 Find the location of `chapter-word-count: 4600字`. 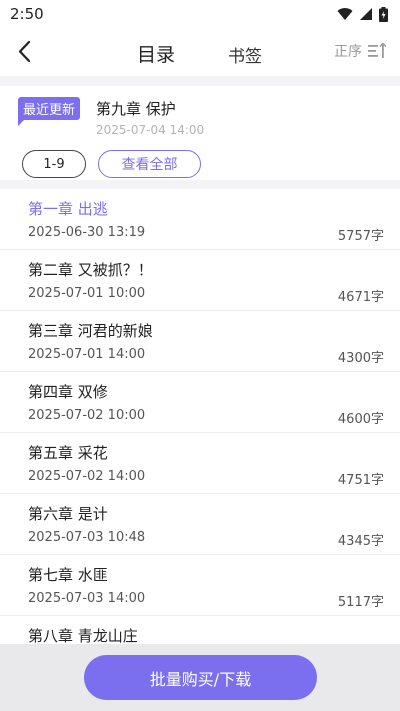

chapter-word-count: 4600字 is located at coordinates (360, 419).